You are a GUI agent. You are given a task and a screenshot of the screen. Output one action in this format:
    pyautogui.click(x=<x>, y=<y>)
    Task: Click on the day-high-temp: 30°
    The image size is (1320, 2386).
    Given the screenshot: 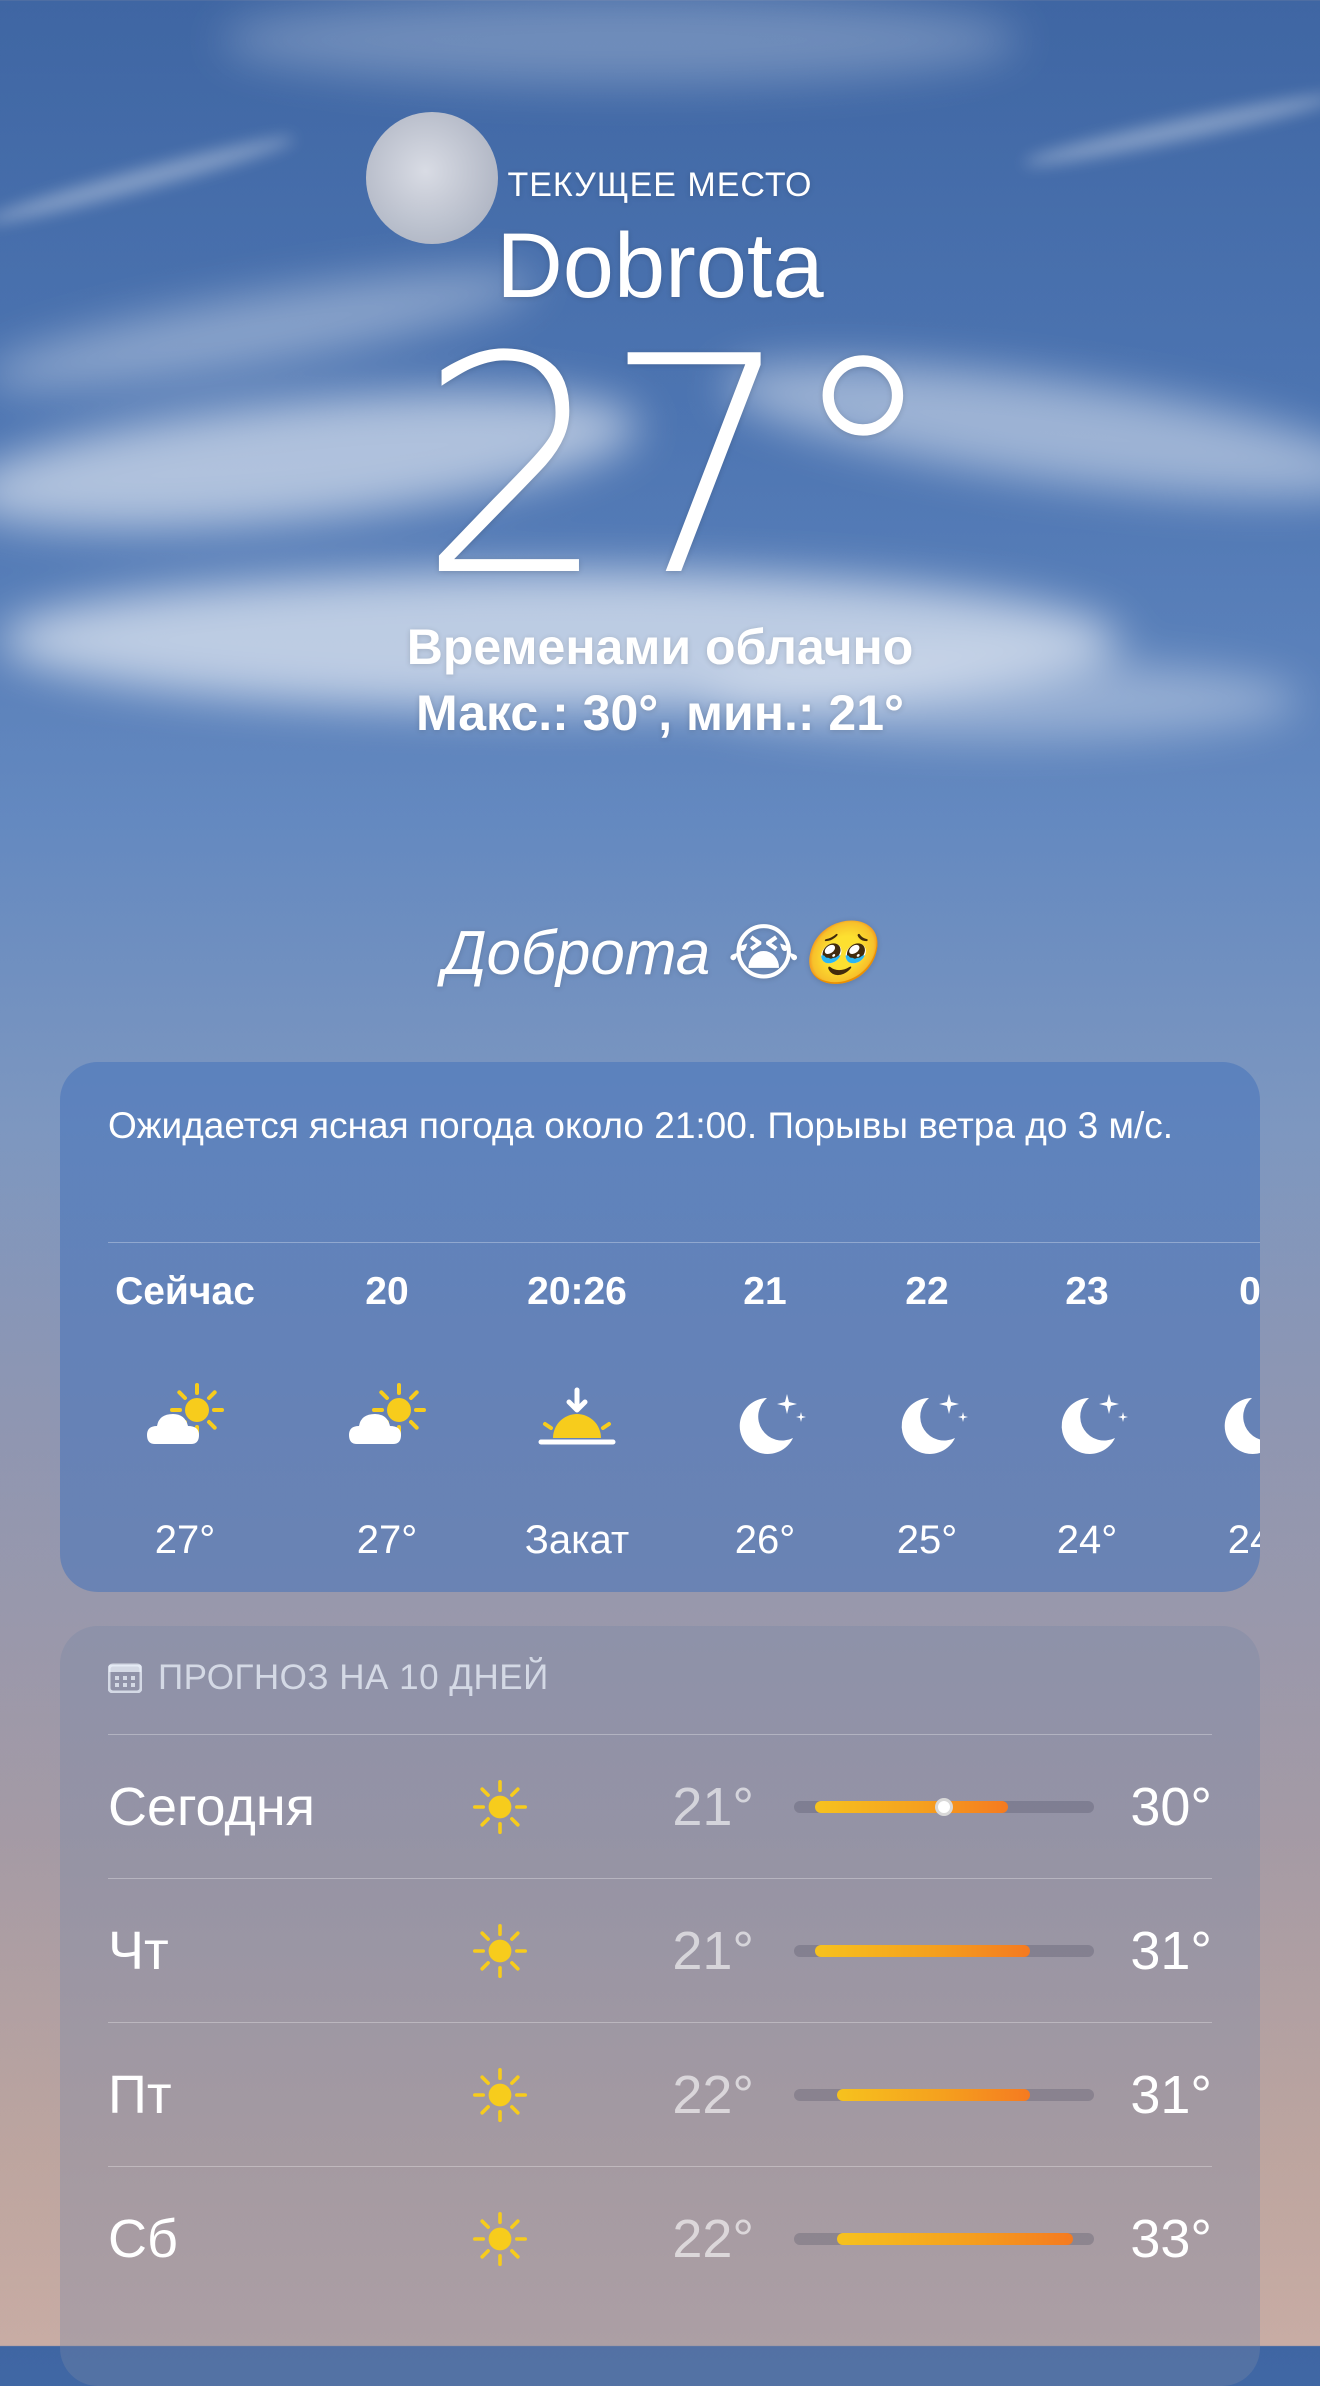 What is the action you would take?
    pyautogui.click(x=1171, y=1807)
    